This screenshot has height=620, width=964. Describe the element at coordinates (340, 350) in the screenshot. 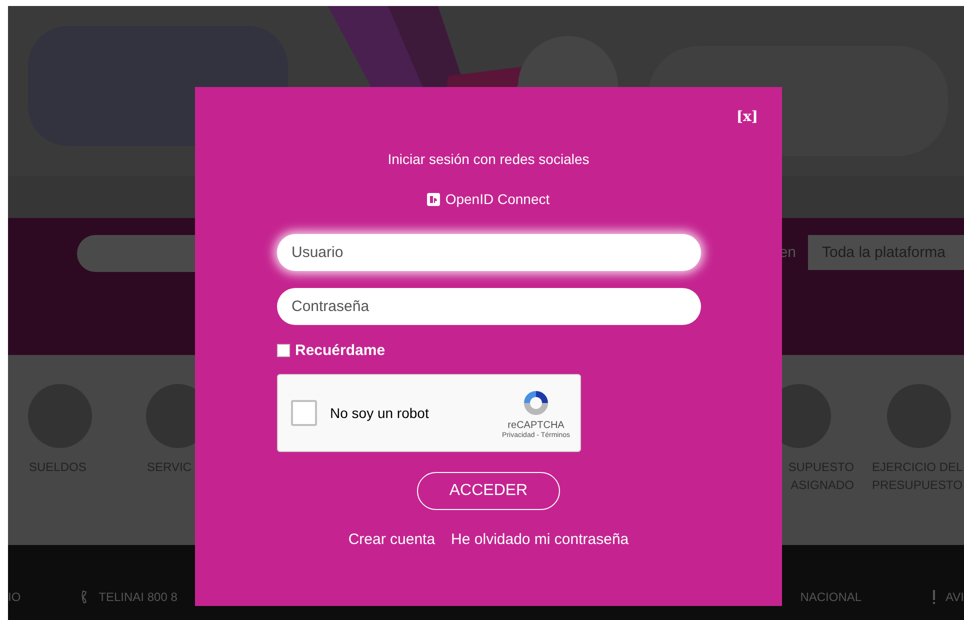

I see `remember-label: Recuérdame` at that location.